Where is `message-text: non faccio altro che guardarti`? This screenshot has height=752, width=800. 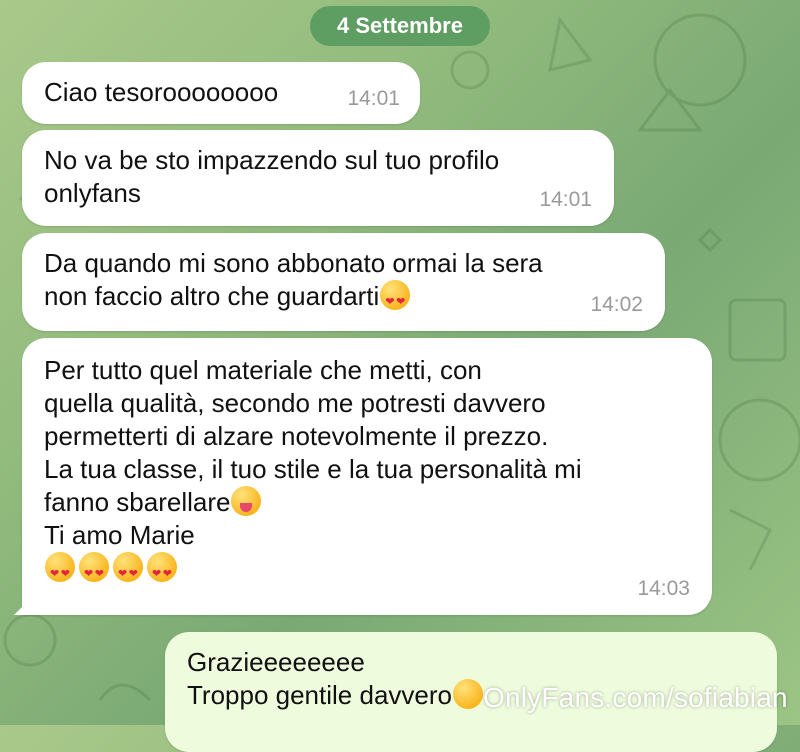
message-text: non faccio altro che guardarti is located at coordinates (212, 296).